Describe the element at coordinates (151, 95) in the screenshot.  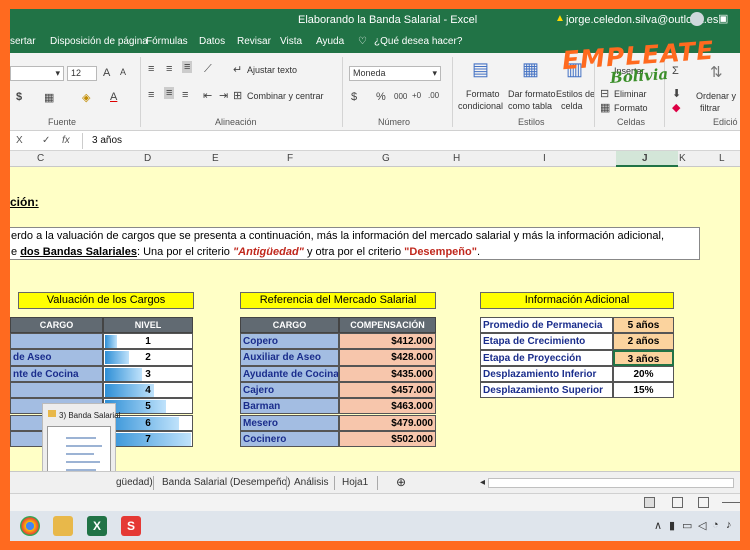
I see `align-left-icon: ≡` at that location.